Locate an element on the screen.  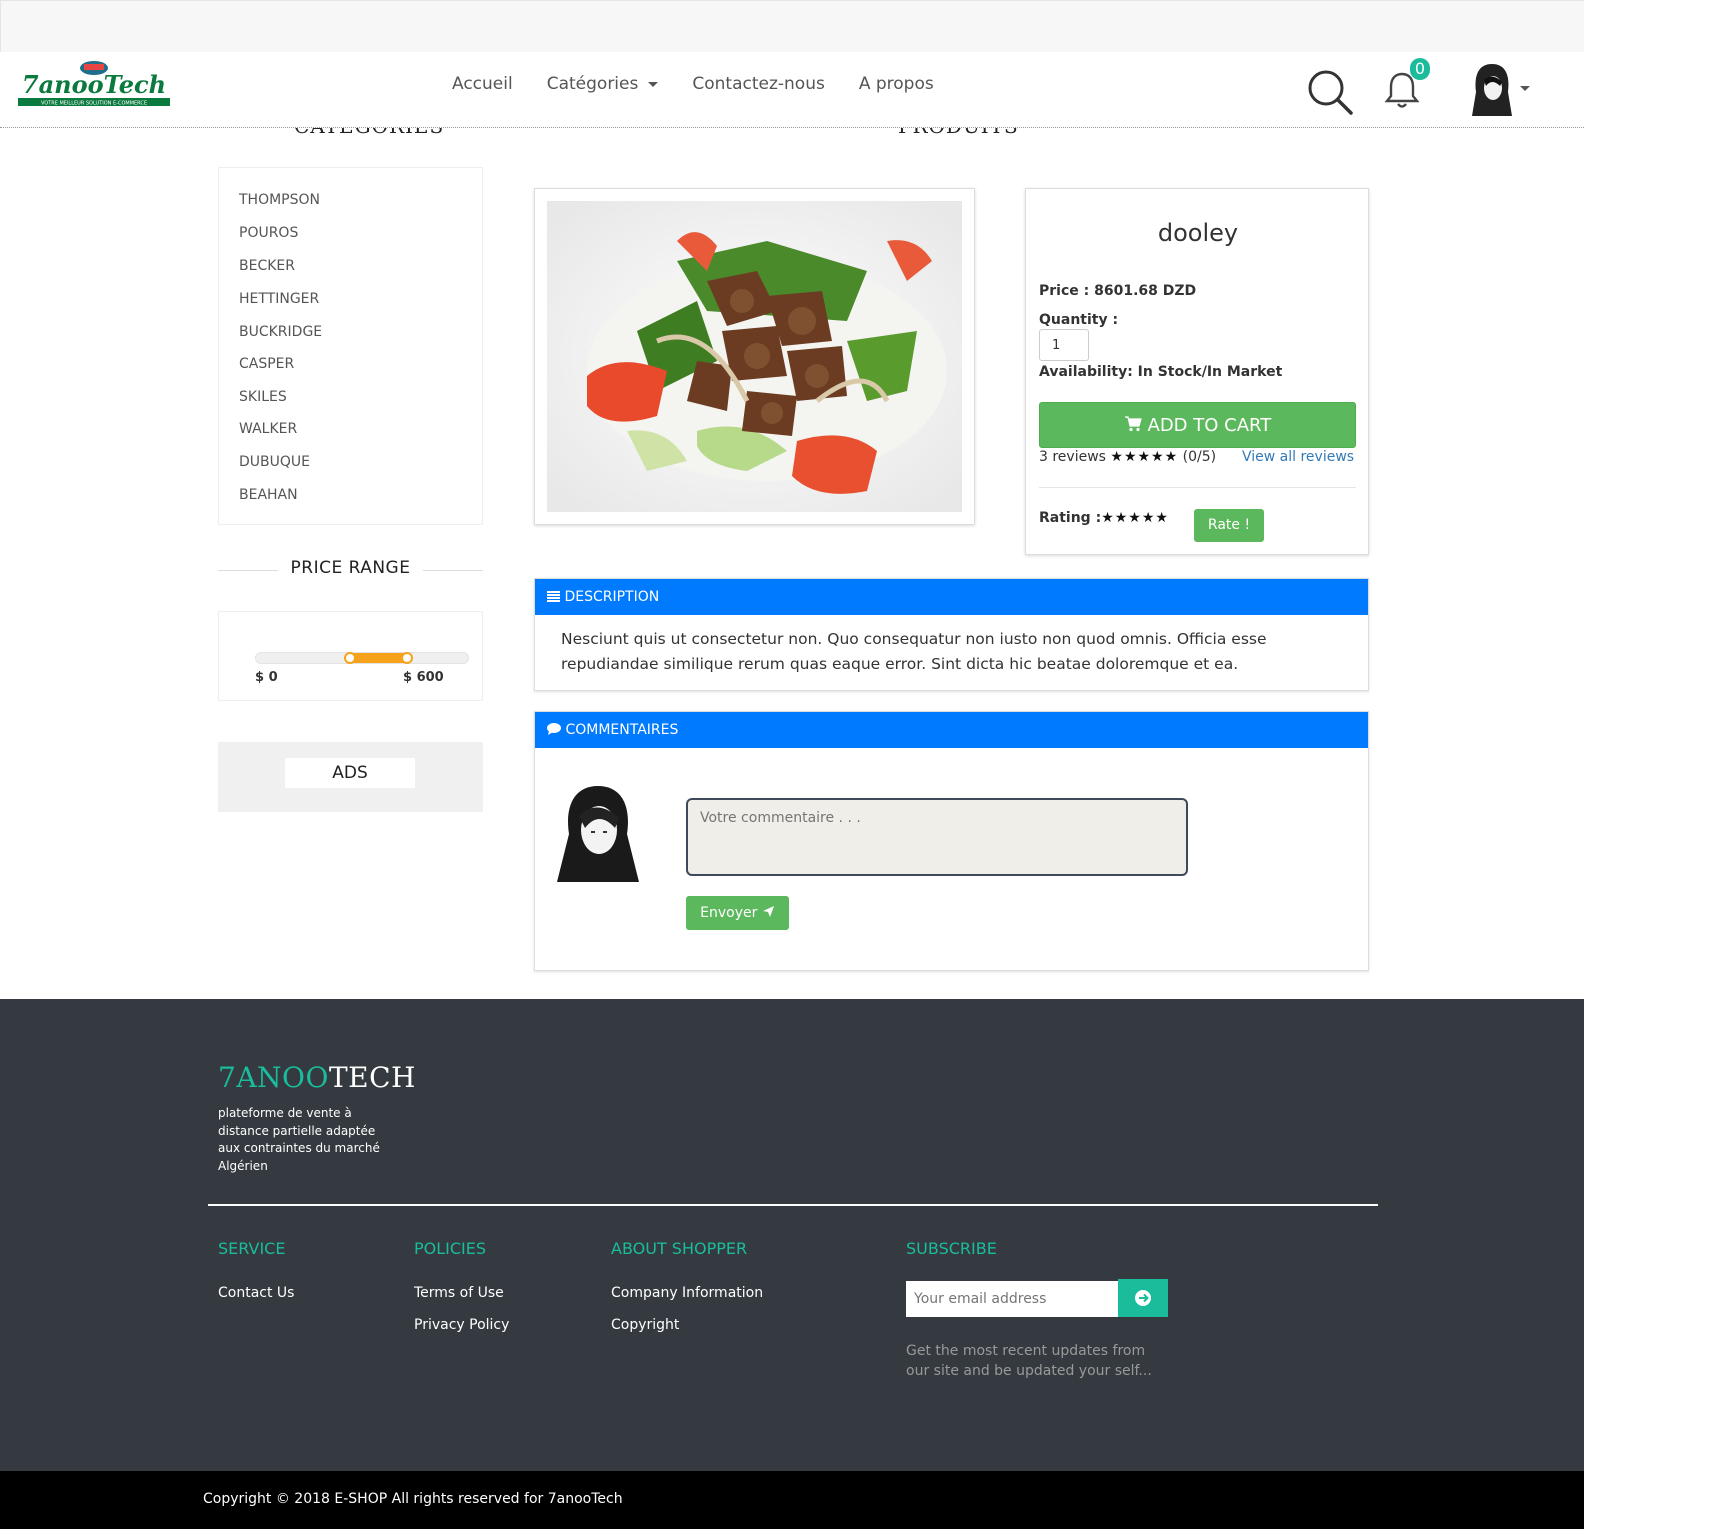
nav-contact: Contactez-nous is located at coordinates (758, 84).